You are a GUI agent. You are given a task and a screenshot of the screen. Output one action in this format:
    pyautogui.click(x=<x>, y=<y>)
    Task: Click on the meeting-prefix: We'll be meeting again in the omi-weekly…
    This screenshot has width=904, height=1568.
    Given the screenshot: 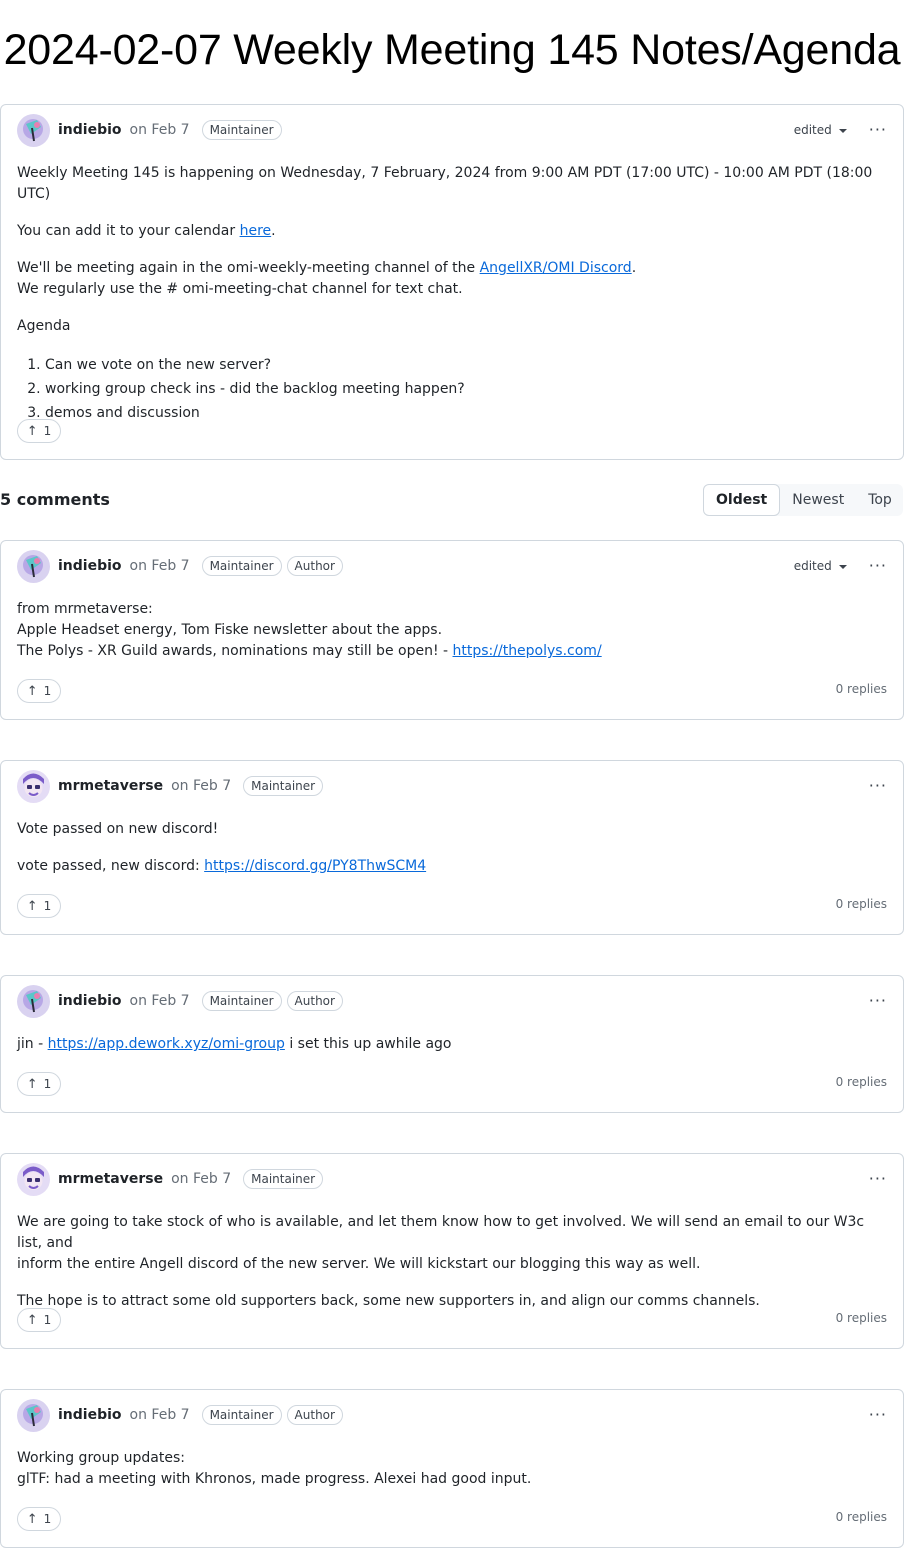 What is the action you would take?
    pyautogui.click(x=248, y=268)
    